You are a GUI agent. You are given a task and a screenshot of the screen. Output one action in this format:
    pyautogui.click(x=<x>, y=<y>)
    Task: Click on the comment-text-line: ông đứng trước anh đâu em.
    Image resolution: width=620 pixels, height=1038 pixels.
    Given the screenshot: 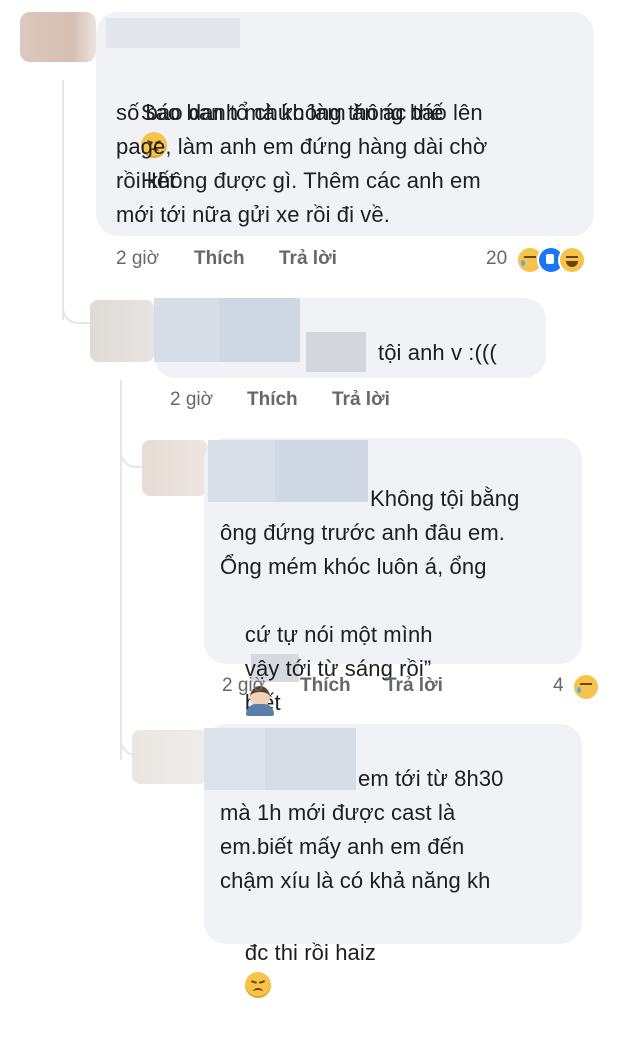 What is the action you would take?
    pyautogui.click(x=362, y=532)
    